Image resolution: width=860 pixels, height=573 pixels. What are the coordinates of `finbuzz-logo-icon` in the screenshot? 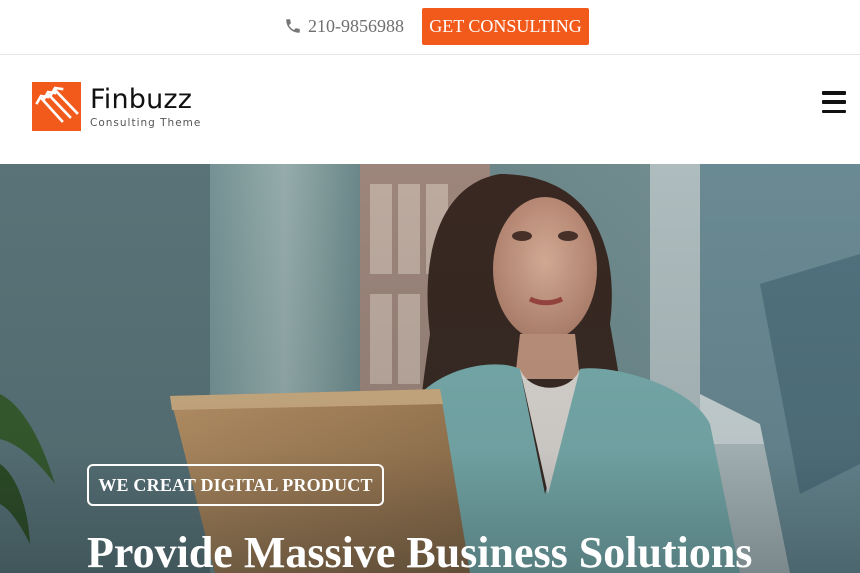 It's located at (56, 106).